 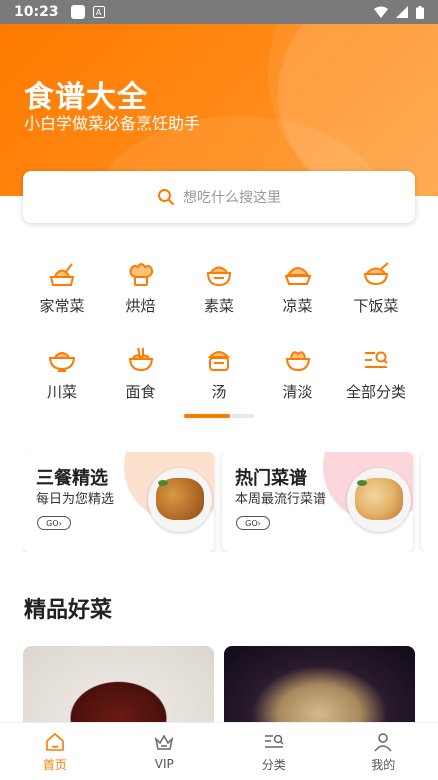 I want to click on category-baking: 烘焙, so click(x=141, y=298).